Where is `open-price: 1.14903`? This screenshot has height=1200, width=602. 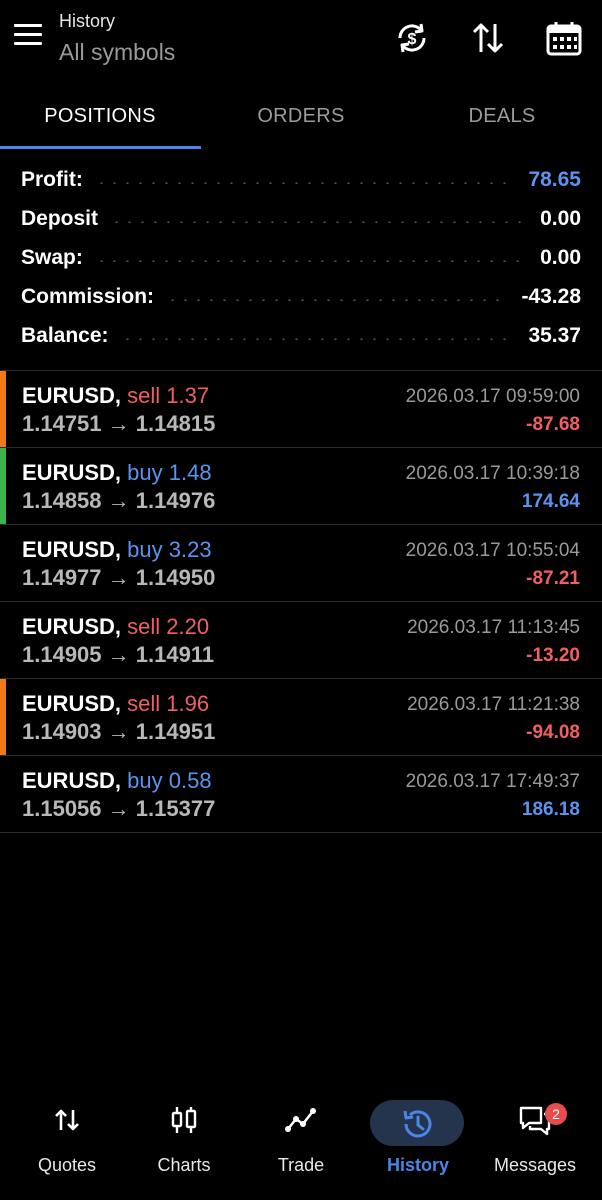
open-price: 1.14903 is located at coordinates (62, 731).